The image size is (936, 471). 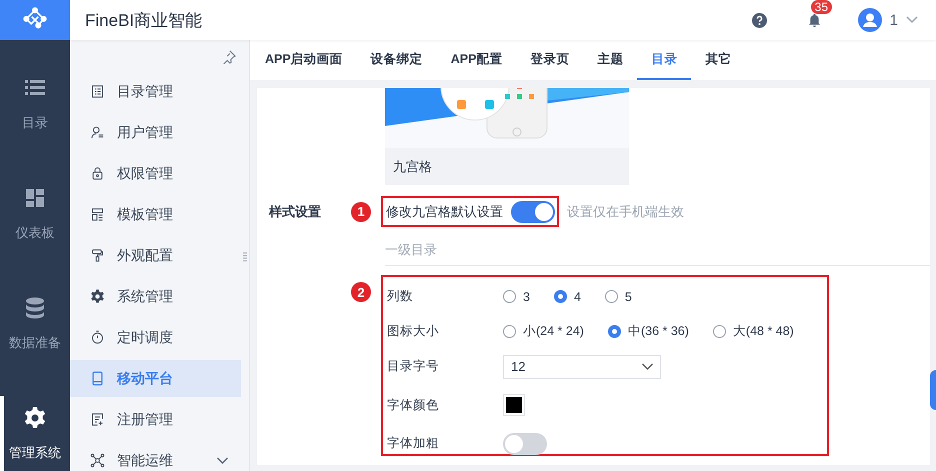 I want to click on register-icon, so click(x=97, y=419).